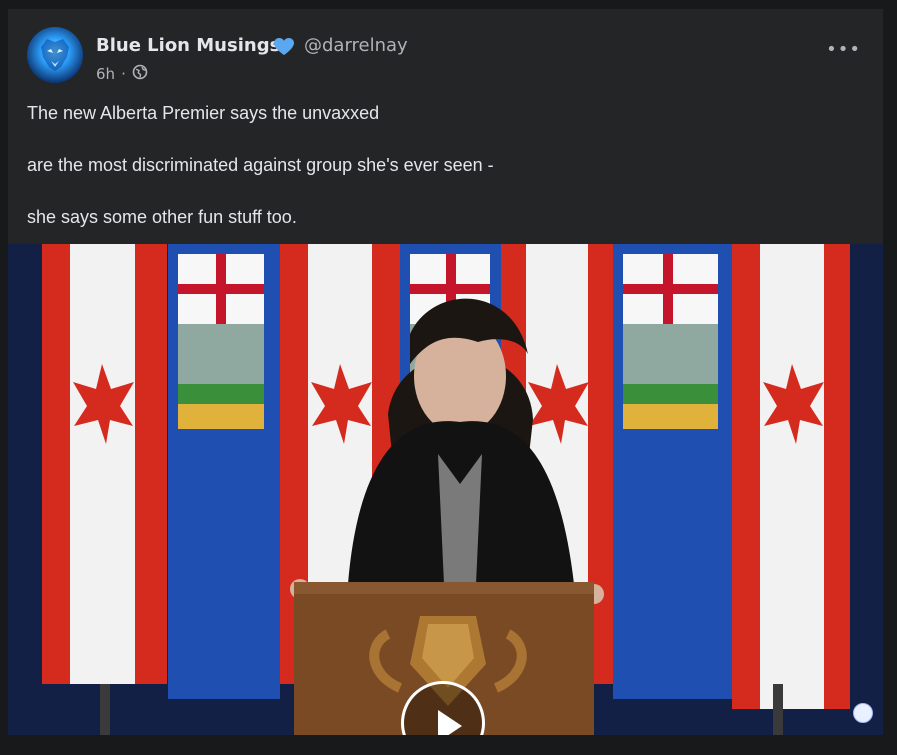 Image resolution: width=897 pixels, height=755 pixels. What do you see at coordinates (791, 476) in the screenshot?
I see `canada-flag-right` at bounding box center [791, 476].